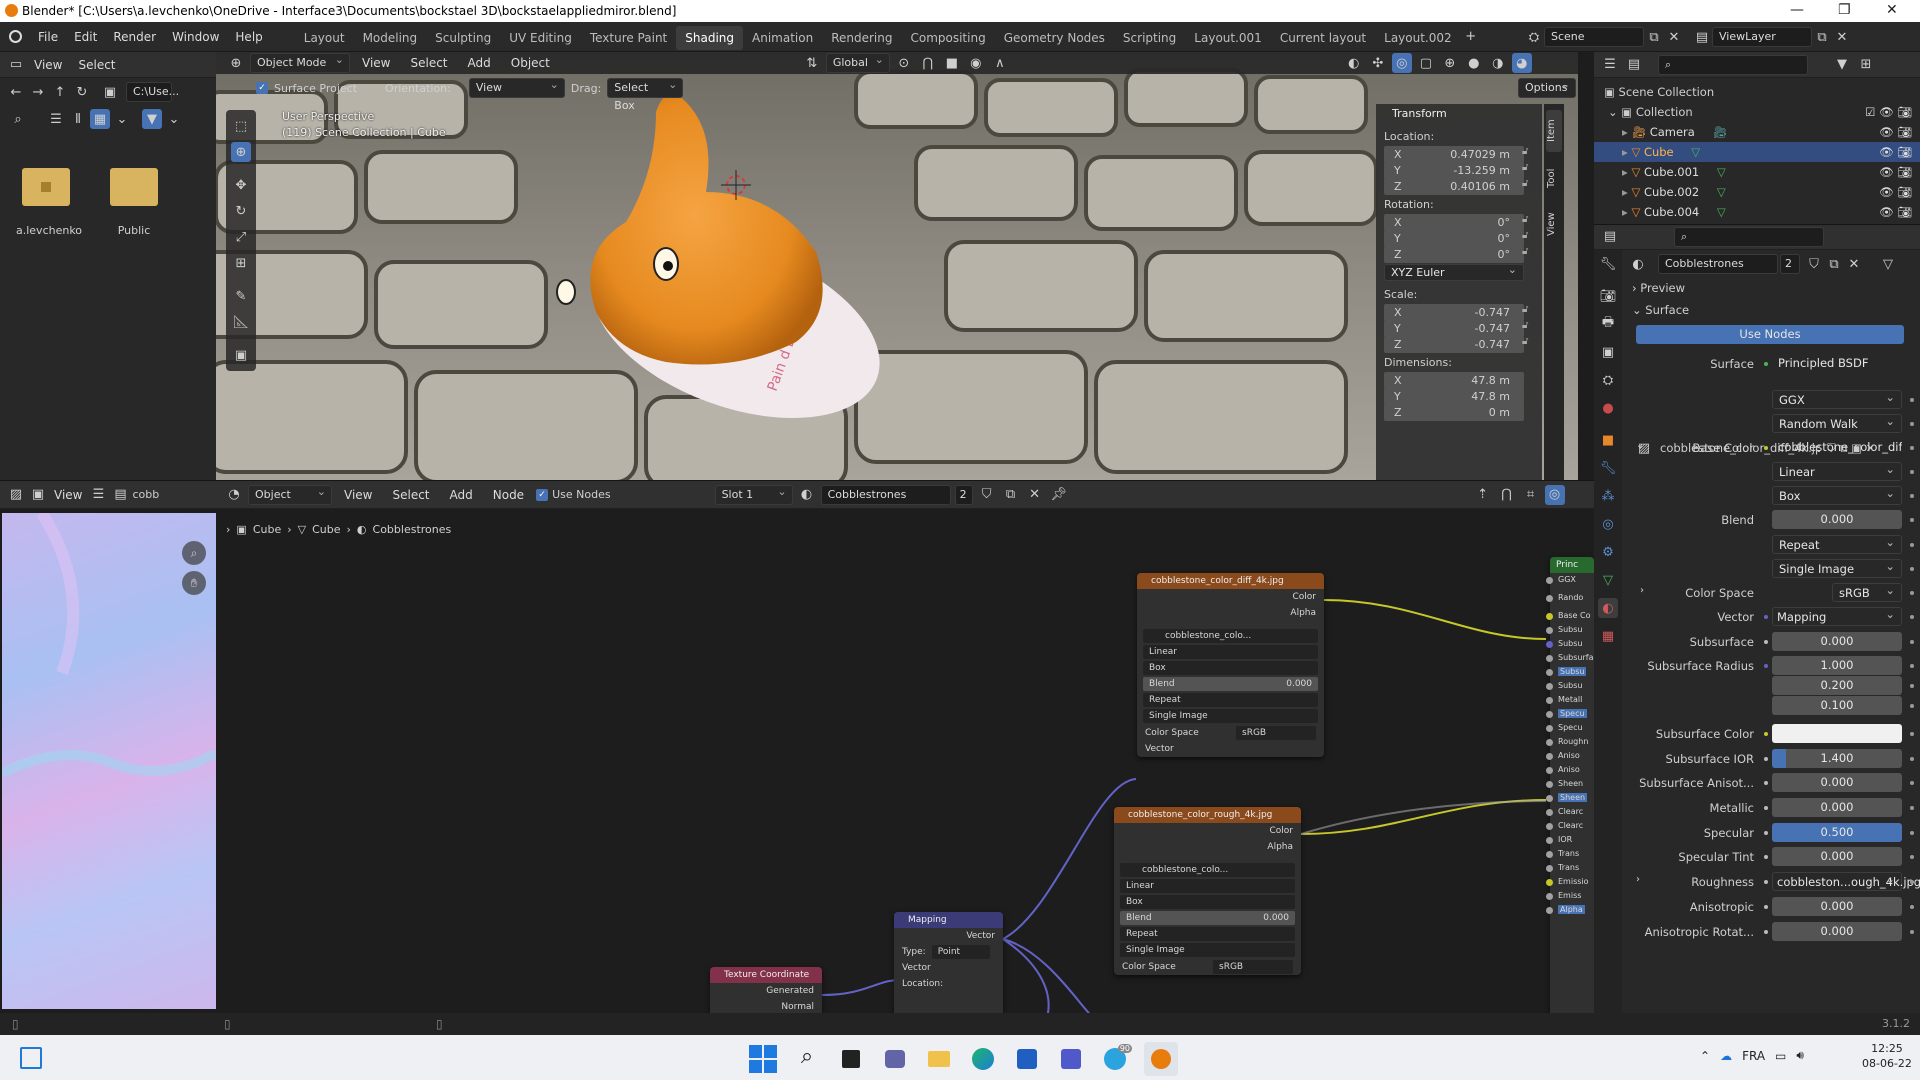 This screenshot has width=1920, height=1080. I want to click on tab-scripting: Scripting, so click(1149, 38).